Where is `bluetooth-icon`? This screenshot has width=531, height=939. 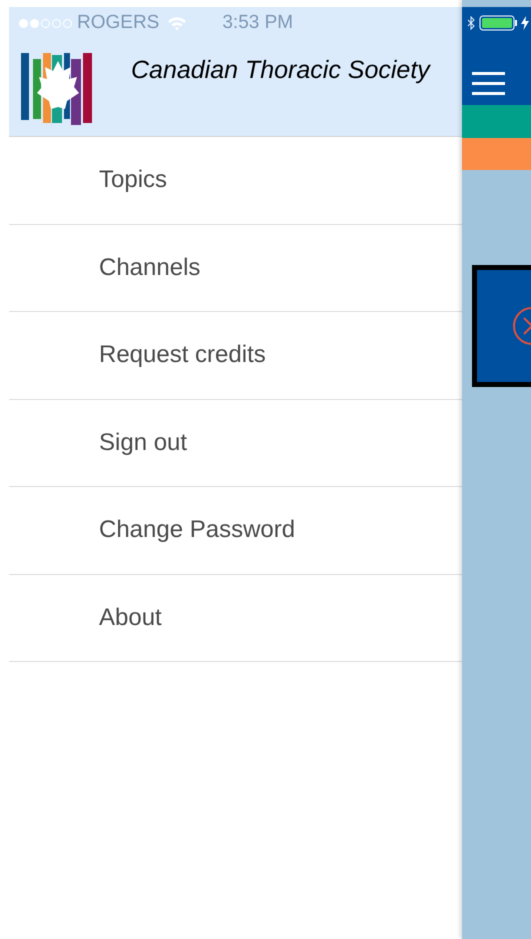
bluetooth-icon is located at coordinates (471, 23).